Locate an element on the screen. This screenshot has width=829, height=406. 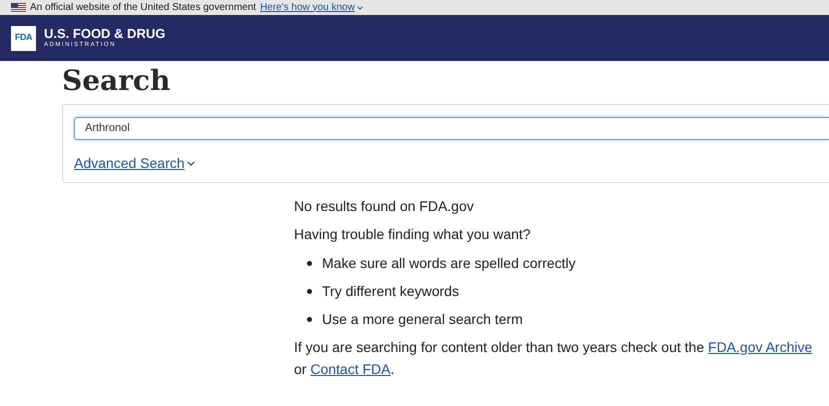
how-you-know-link: Here's how you know is located at coordinates (311, 7).